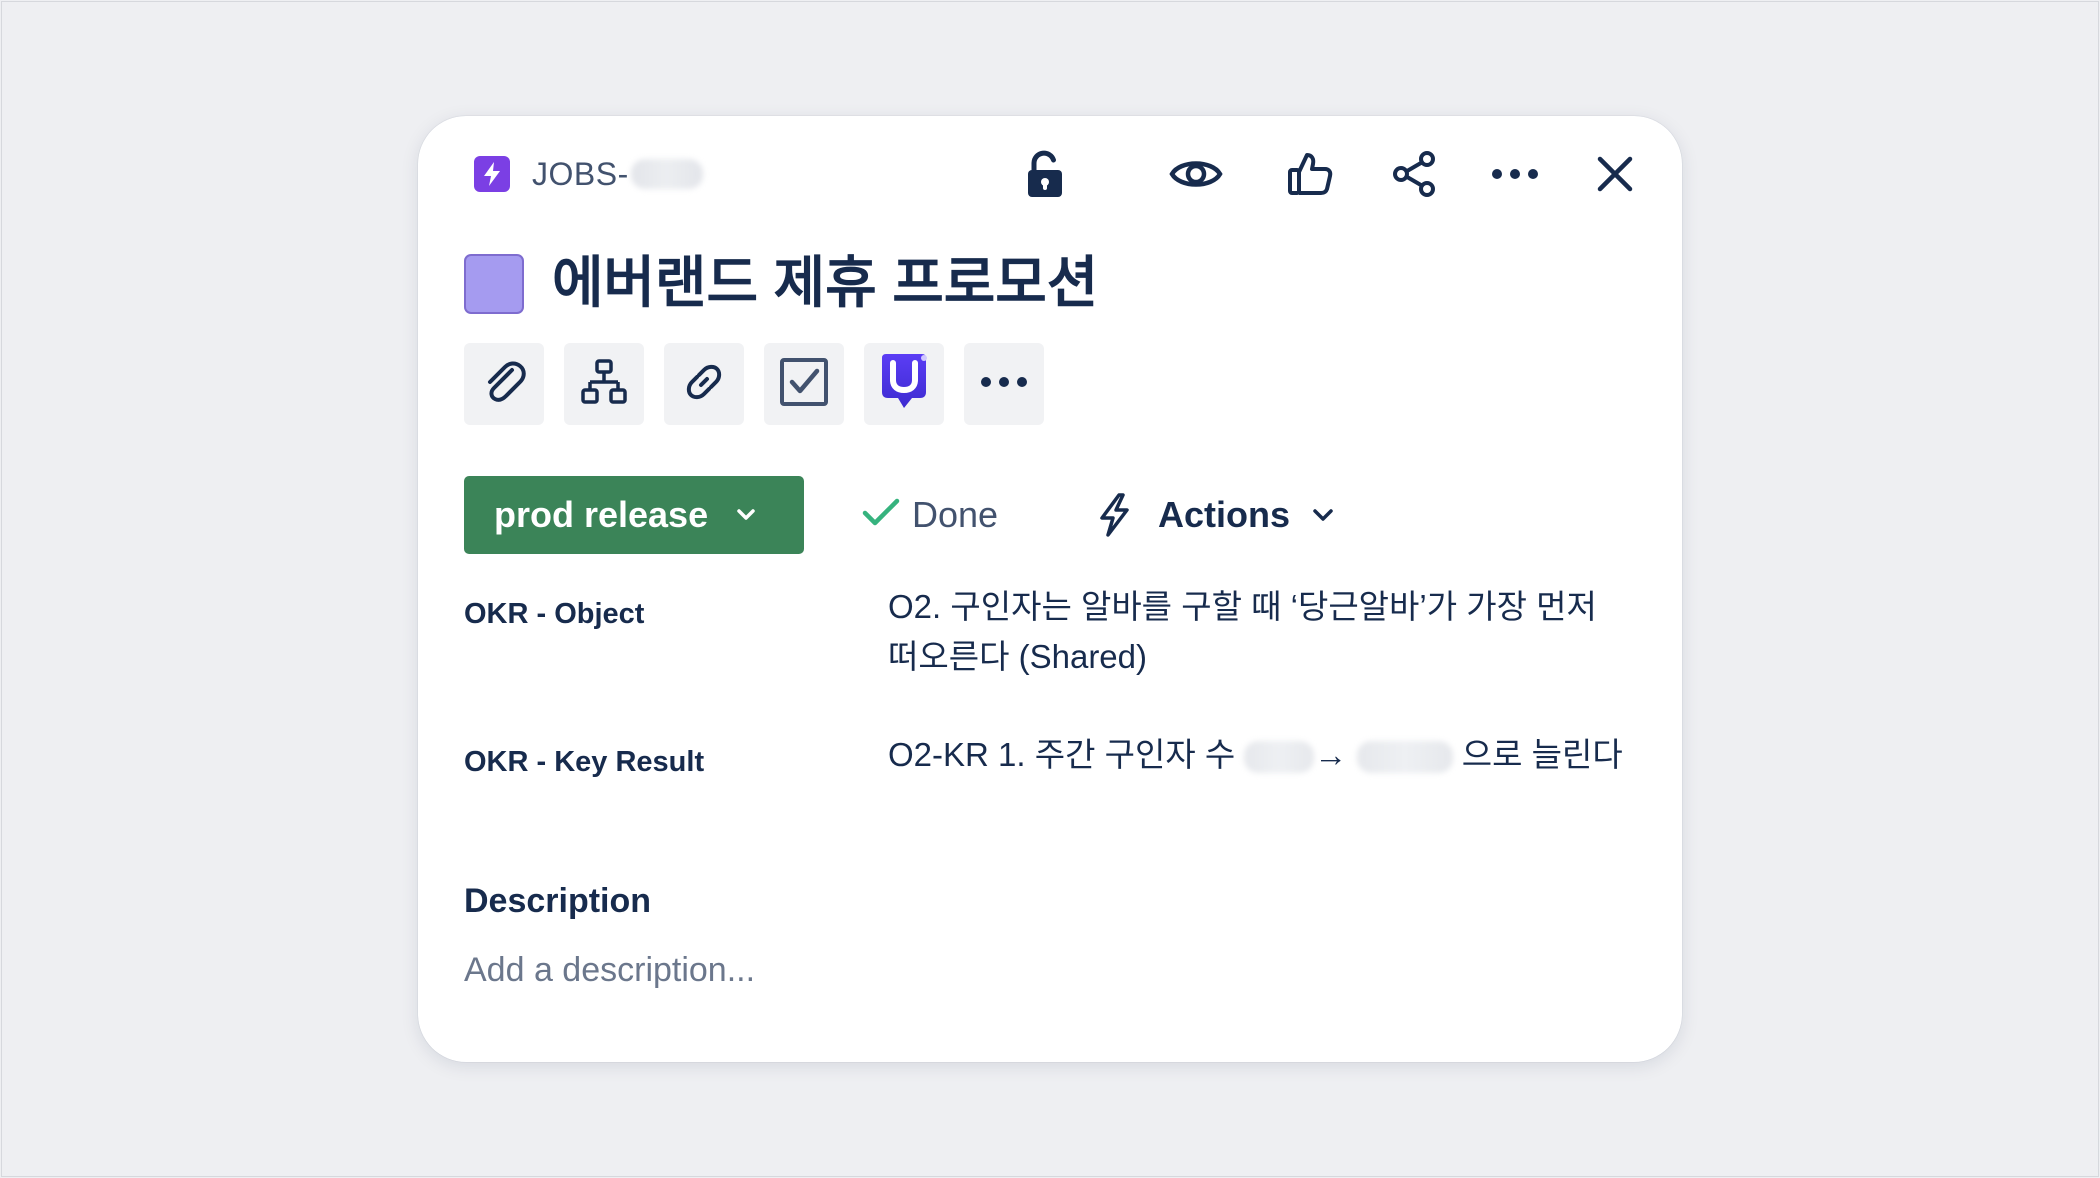 Image resolution: width=2100 pixels, height=1178 pixels. I want to click on redacted-value-target, so click(1404, 757).